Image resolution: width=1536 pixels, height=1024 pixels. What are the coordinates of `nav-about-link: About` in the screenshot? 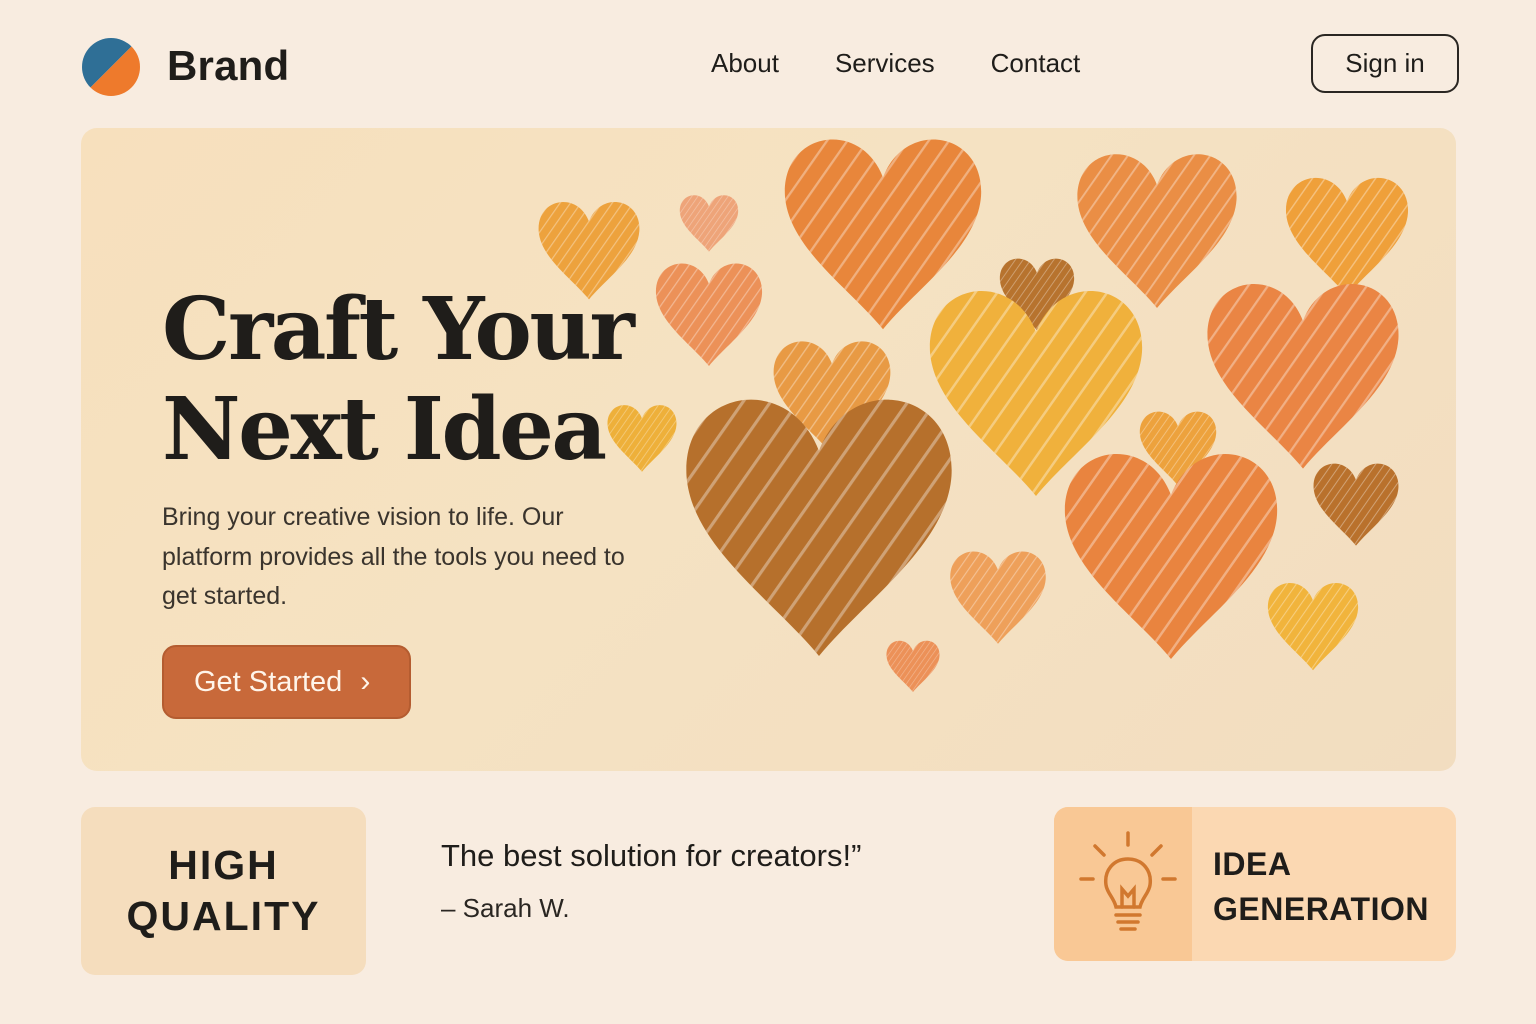 It's located at (745, 63).